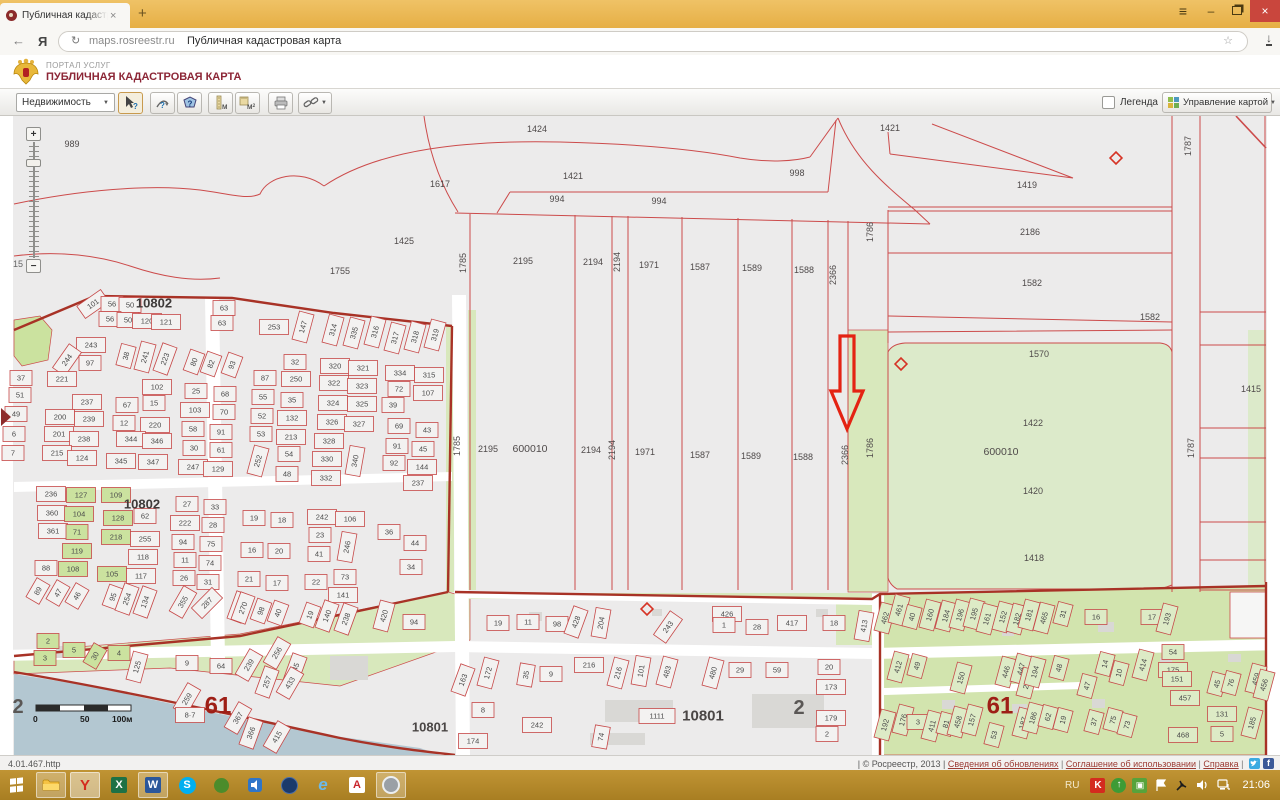 This screenshot has height=800, width=1280. I want to click on parcel-cell: 74, so click(210, 563).